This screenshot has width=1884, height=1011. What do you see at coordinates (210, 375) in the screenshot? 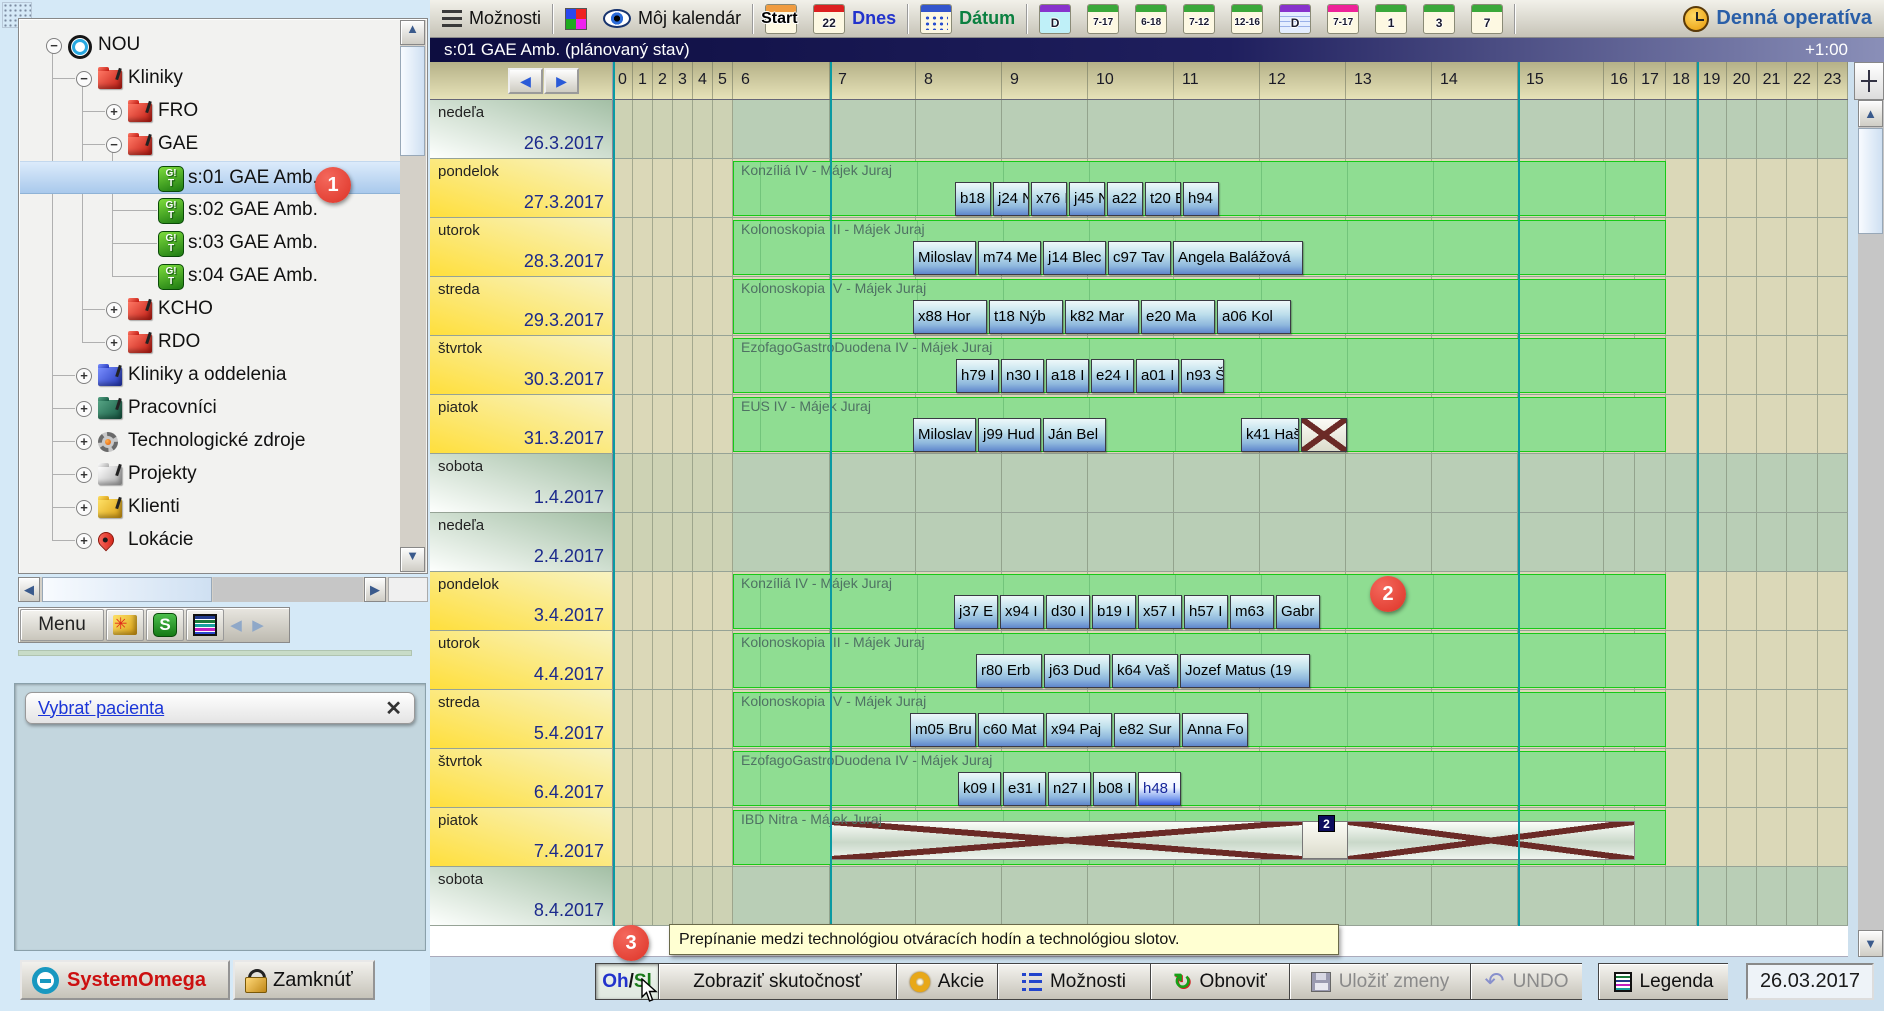
I see `tree-item-kliniky-a-oddelenia: + Kliniky a oddelenia` at bounding box center [210, 375].